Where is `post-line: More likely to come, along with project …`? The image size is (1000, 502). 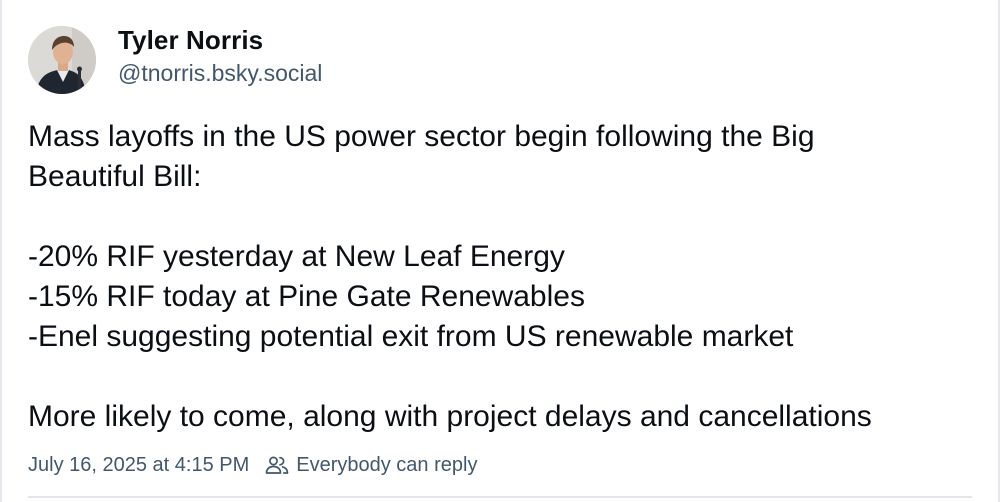 post-line: More likely to come, along with project … is located at coordinates (450, 416).